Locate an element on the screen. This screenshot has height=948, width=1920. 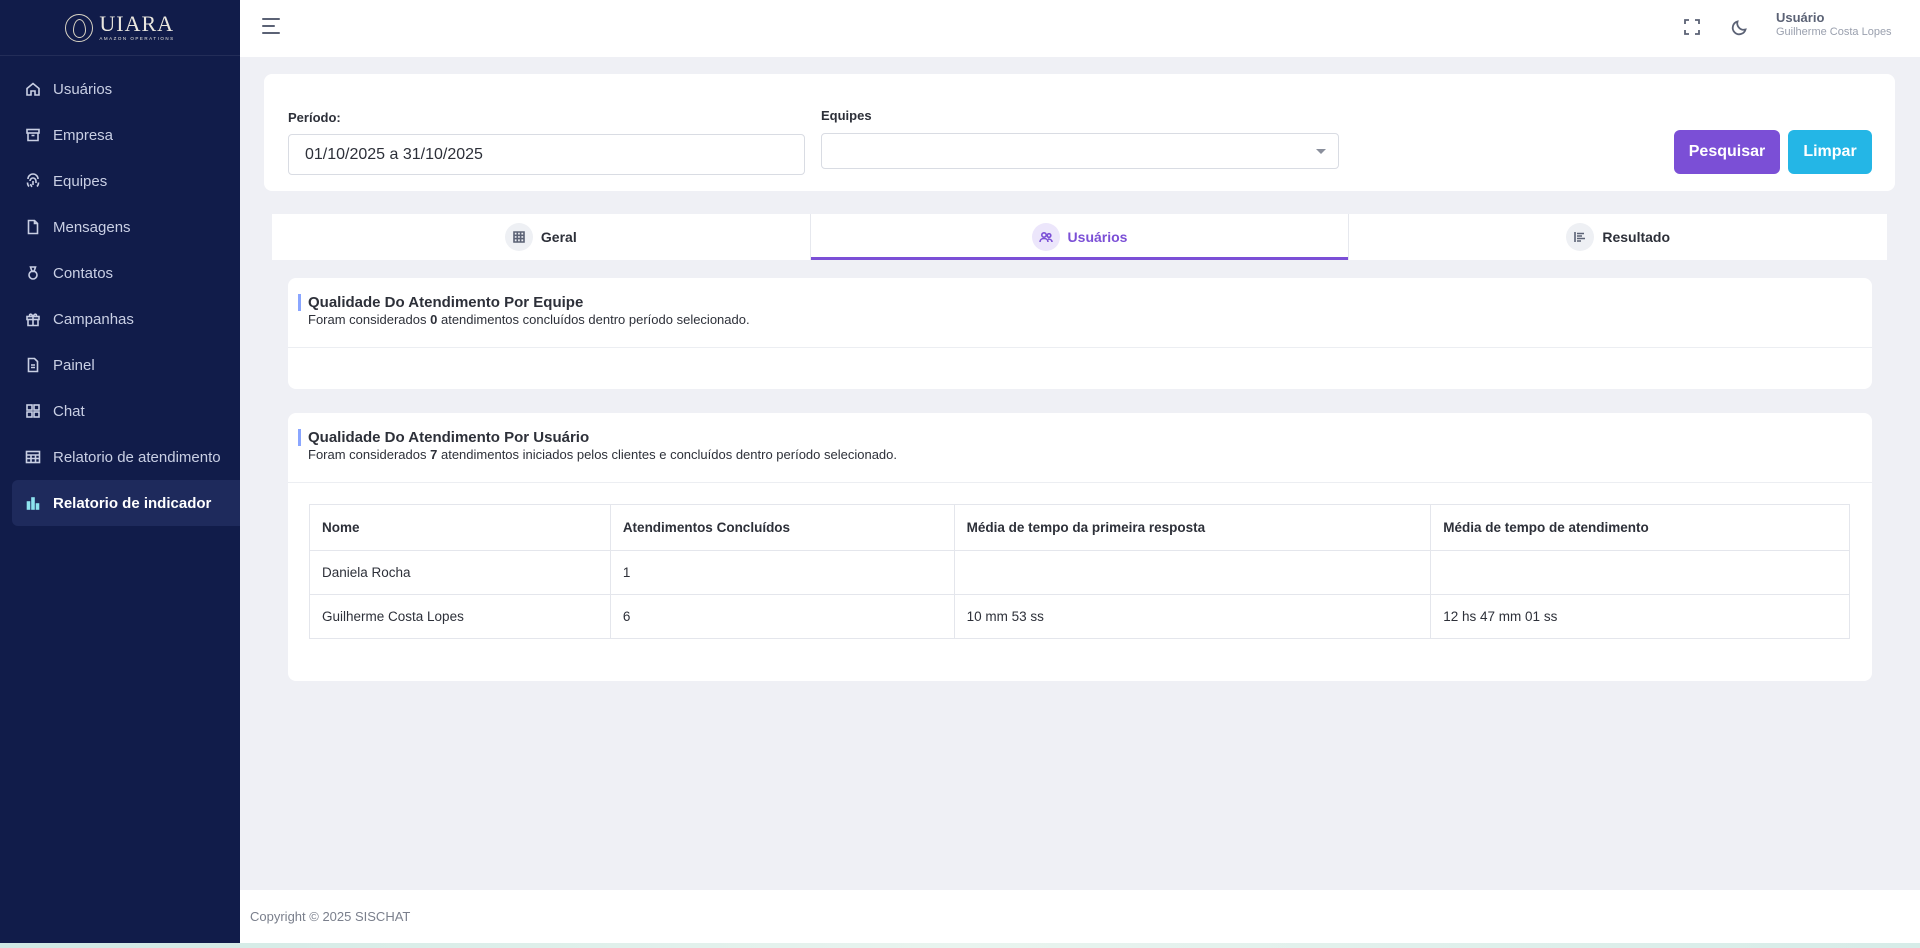
sidebar-item-label: Contatos is located at coordinates (83, 273).